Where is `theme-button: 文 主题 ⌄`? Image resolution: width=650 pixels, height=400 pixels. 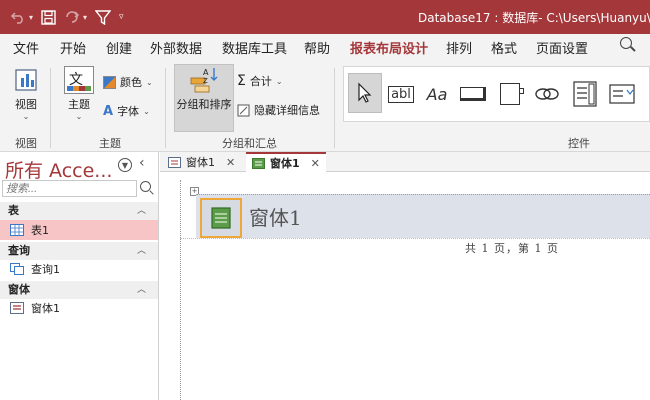 theme-button: 文 主题 ⌄ is located at coordinates (79, 93).